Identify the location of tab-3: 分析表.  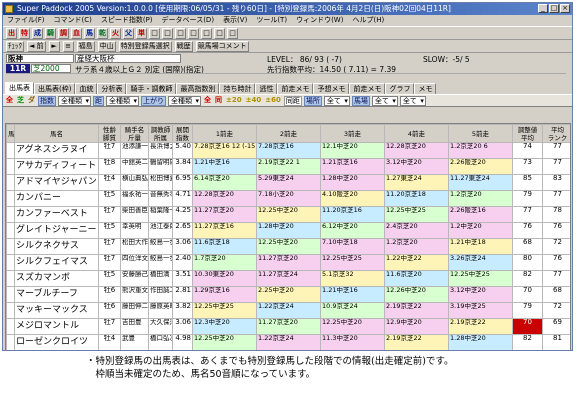
(112, 88).